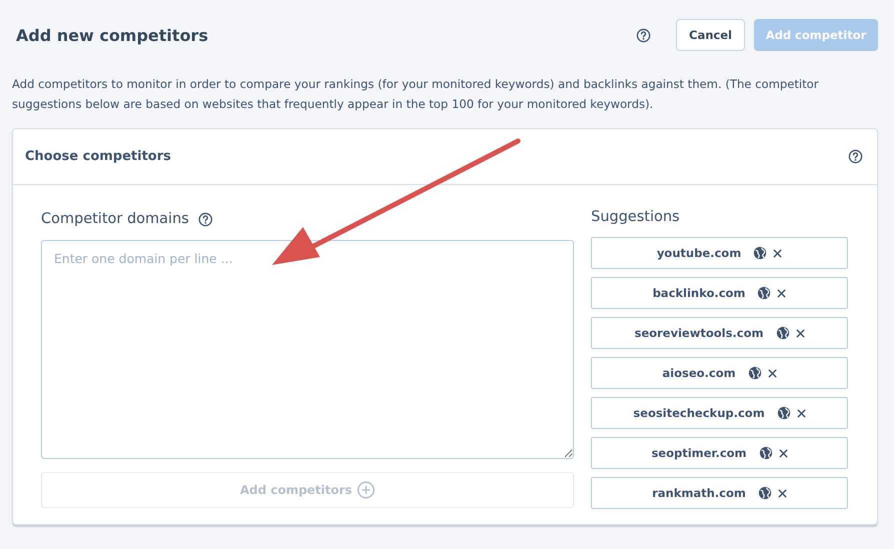  I want to click on field-label: Competitor domains, so click(115, 219).